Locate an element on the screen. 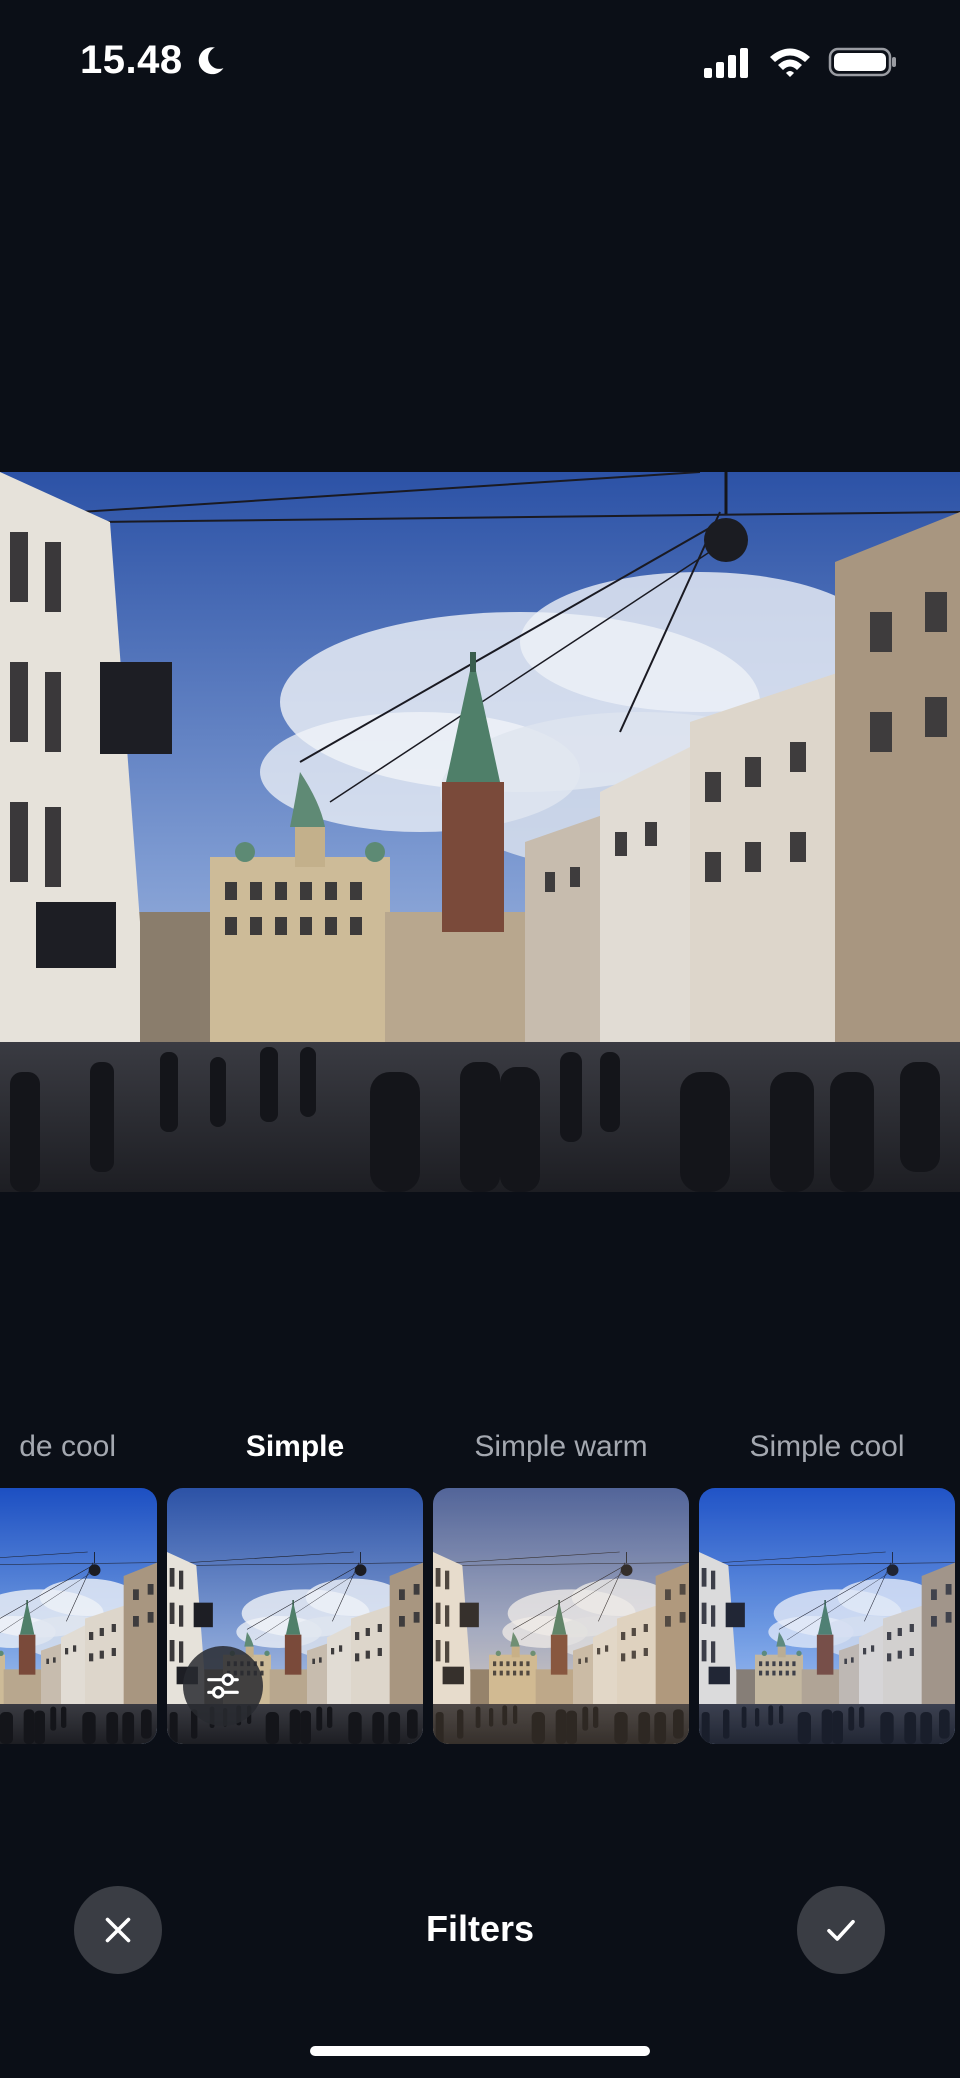 The height and width of the screenshot is (2078, 960). status-bar: 15.48 is located at coordinates (480, 65).